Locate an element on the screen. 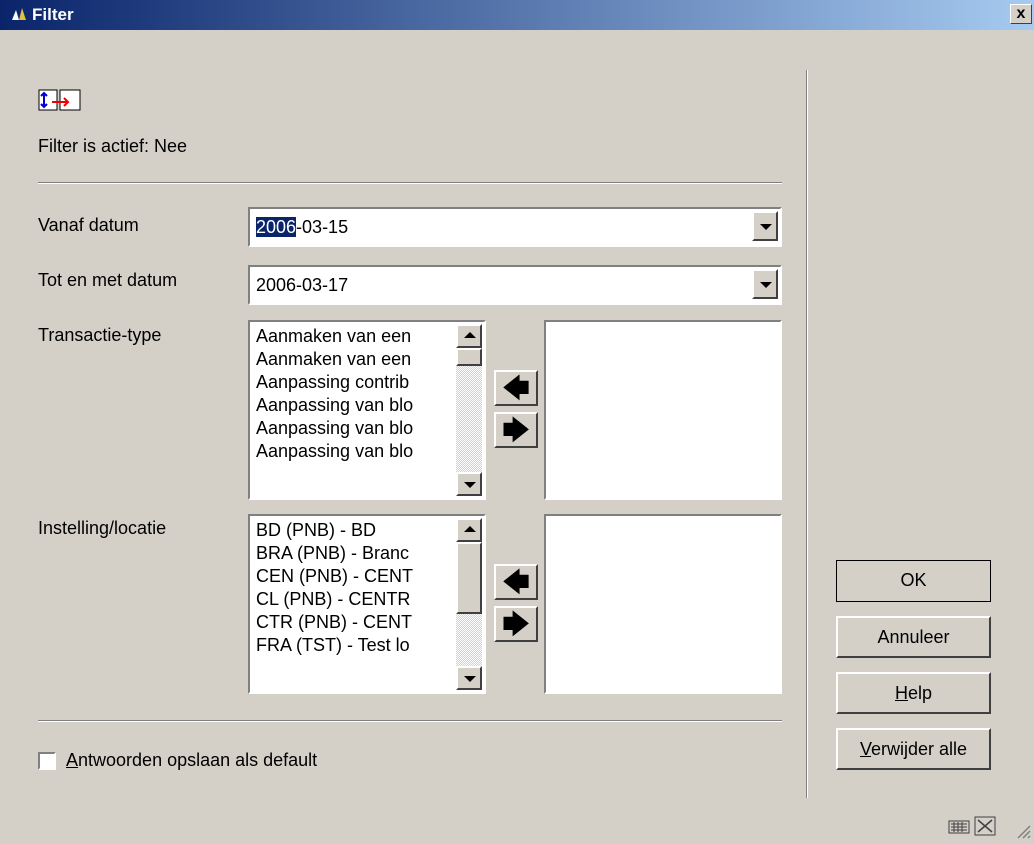  list-item: BD (PNB) - BD is located at coordinates (355, 530).